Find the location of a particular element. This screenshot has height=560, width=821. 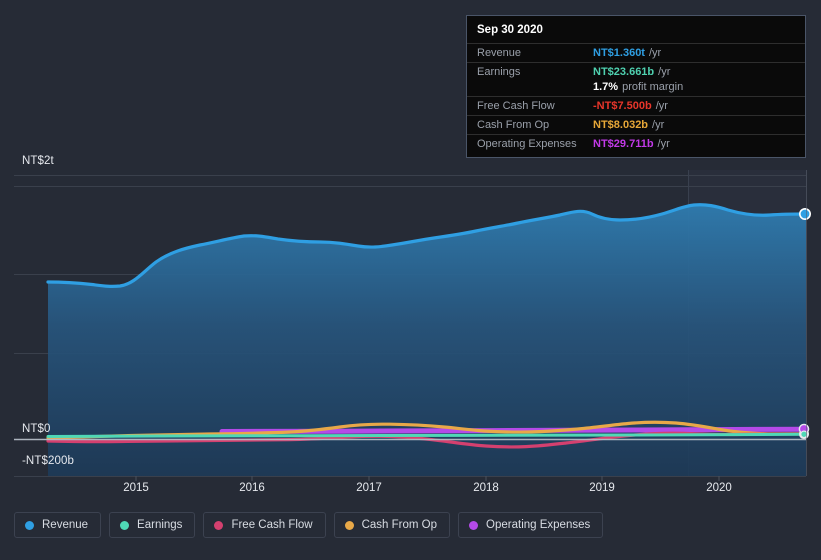

tooltip-row-value: -NT$7.500b/yr is located at coordinates (630, 106).